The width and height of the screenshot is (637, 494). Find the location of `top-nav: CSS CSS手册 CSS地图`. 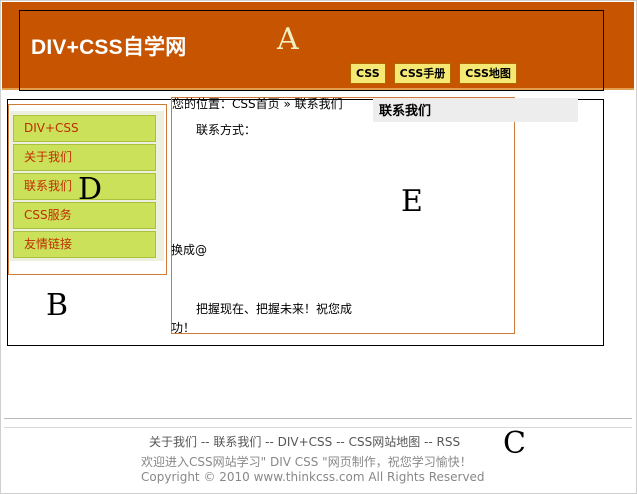

top-nav: CSS CSS手册 CSS地图 is located at coordinates (433, 73).